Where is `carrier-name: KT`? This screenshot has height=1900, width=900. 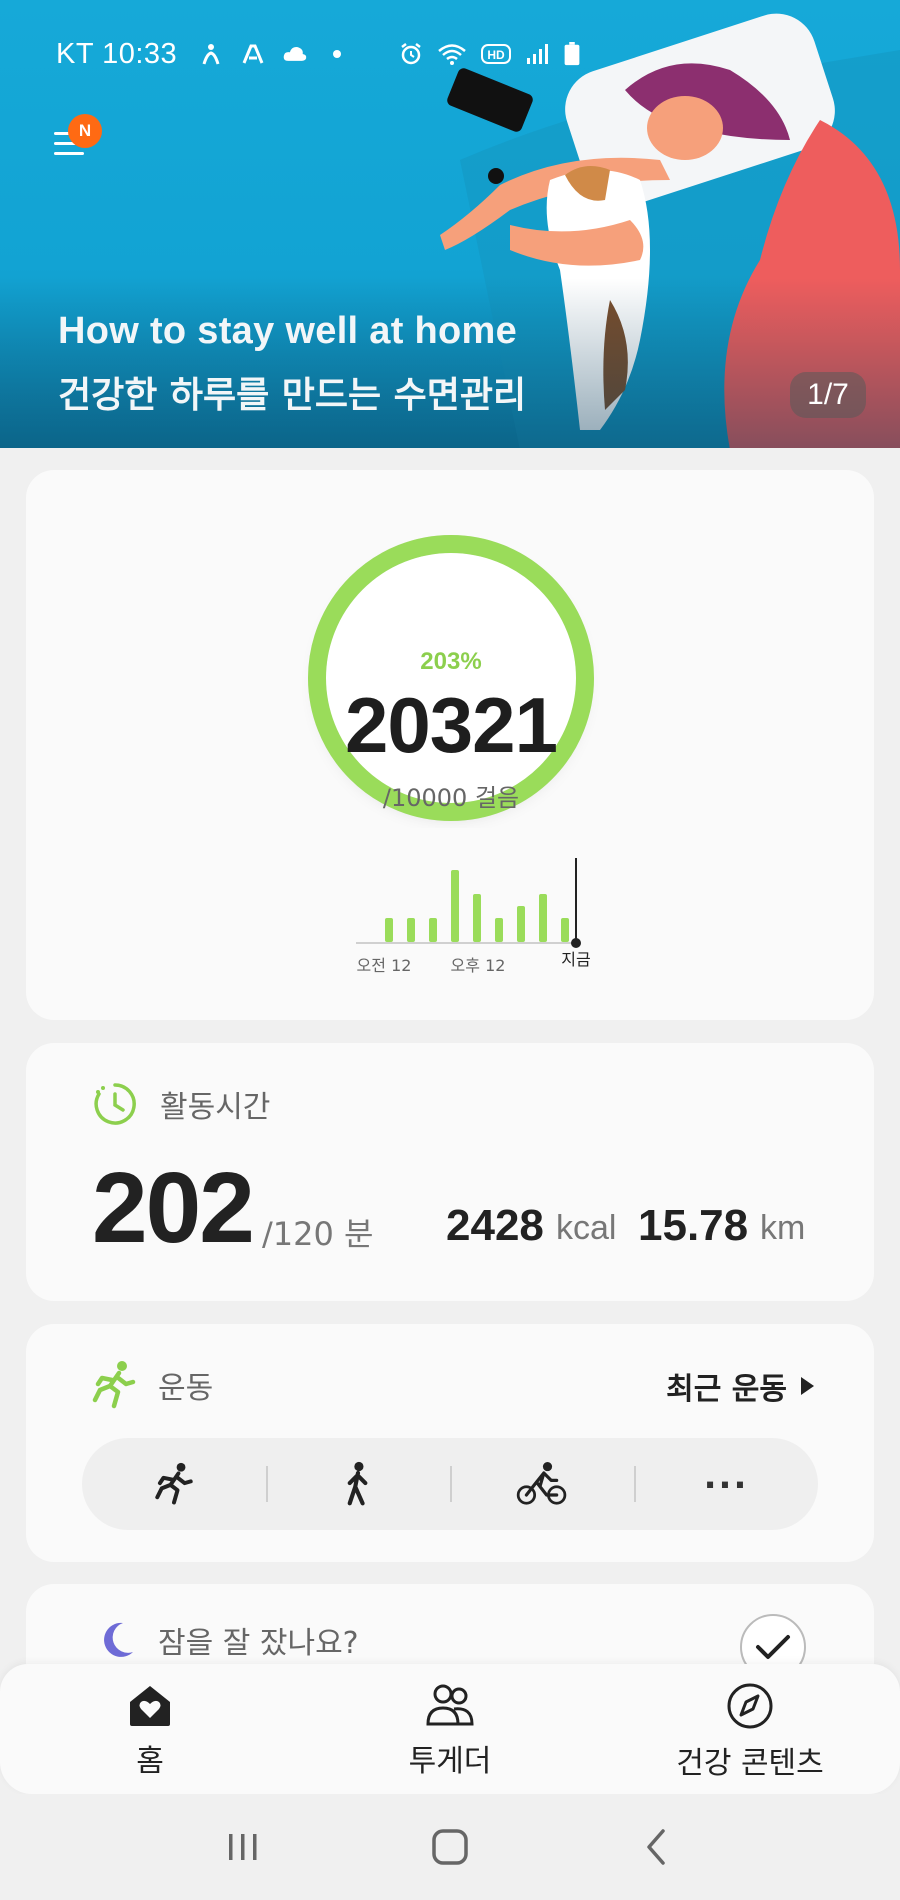 carrier-name: KT is located at coordinates (75, 53).